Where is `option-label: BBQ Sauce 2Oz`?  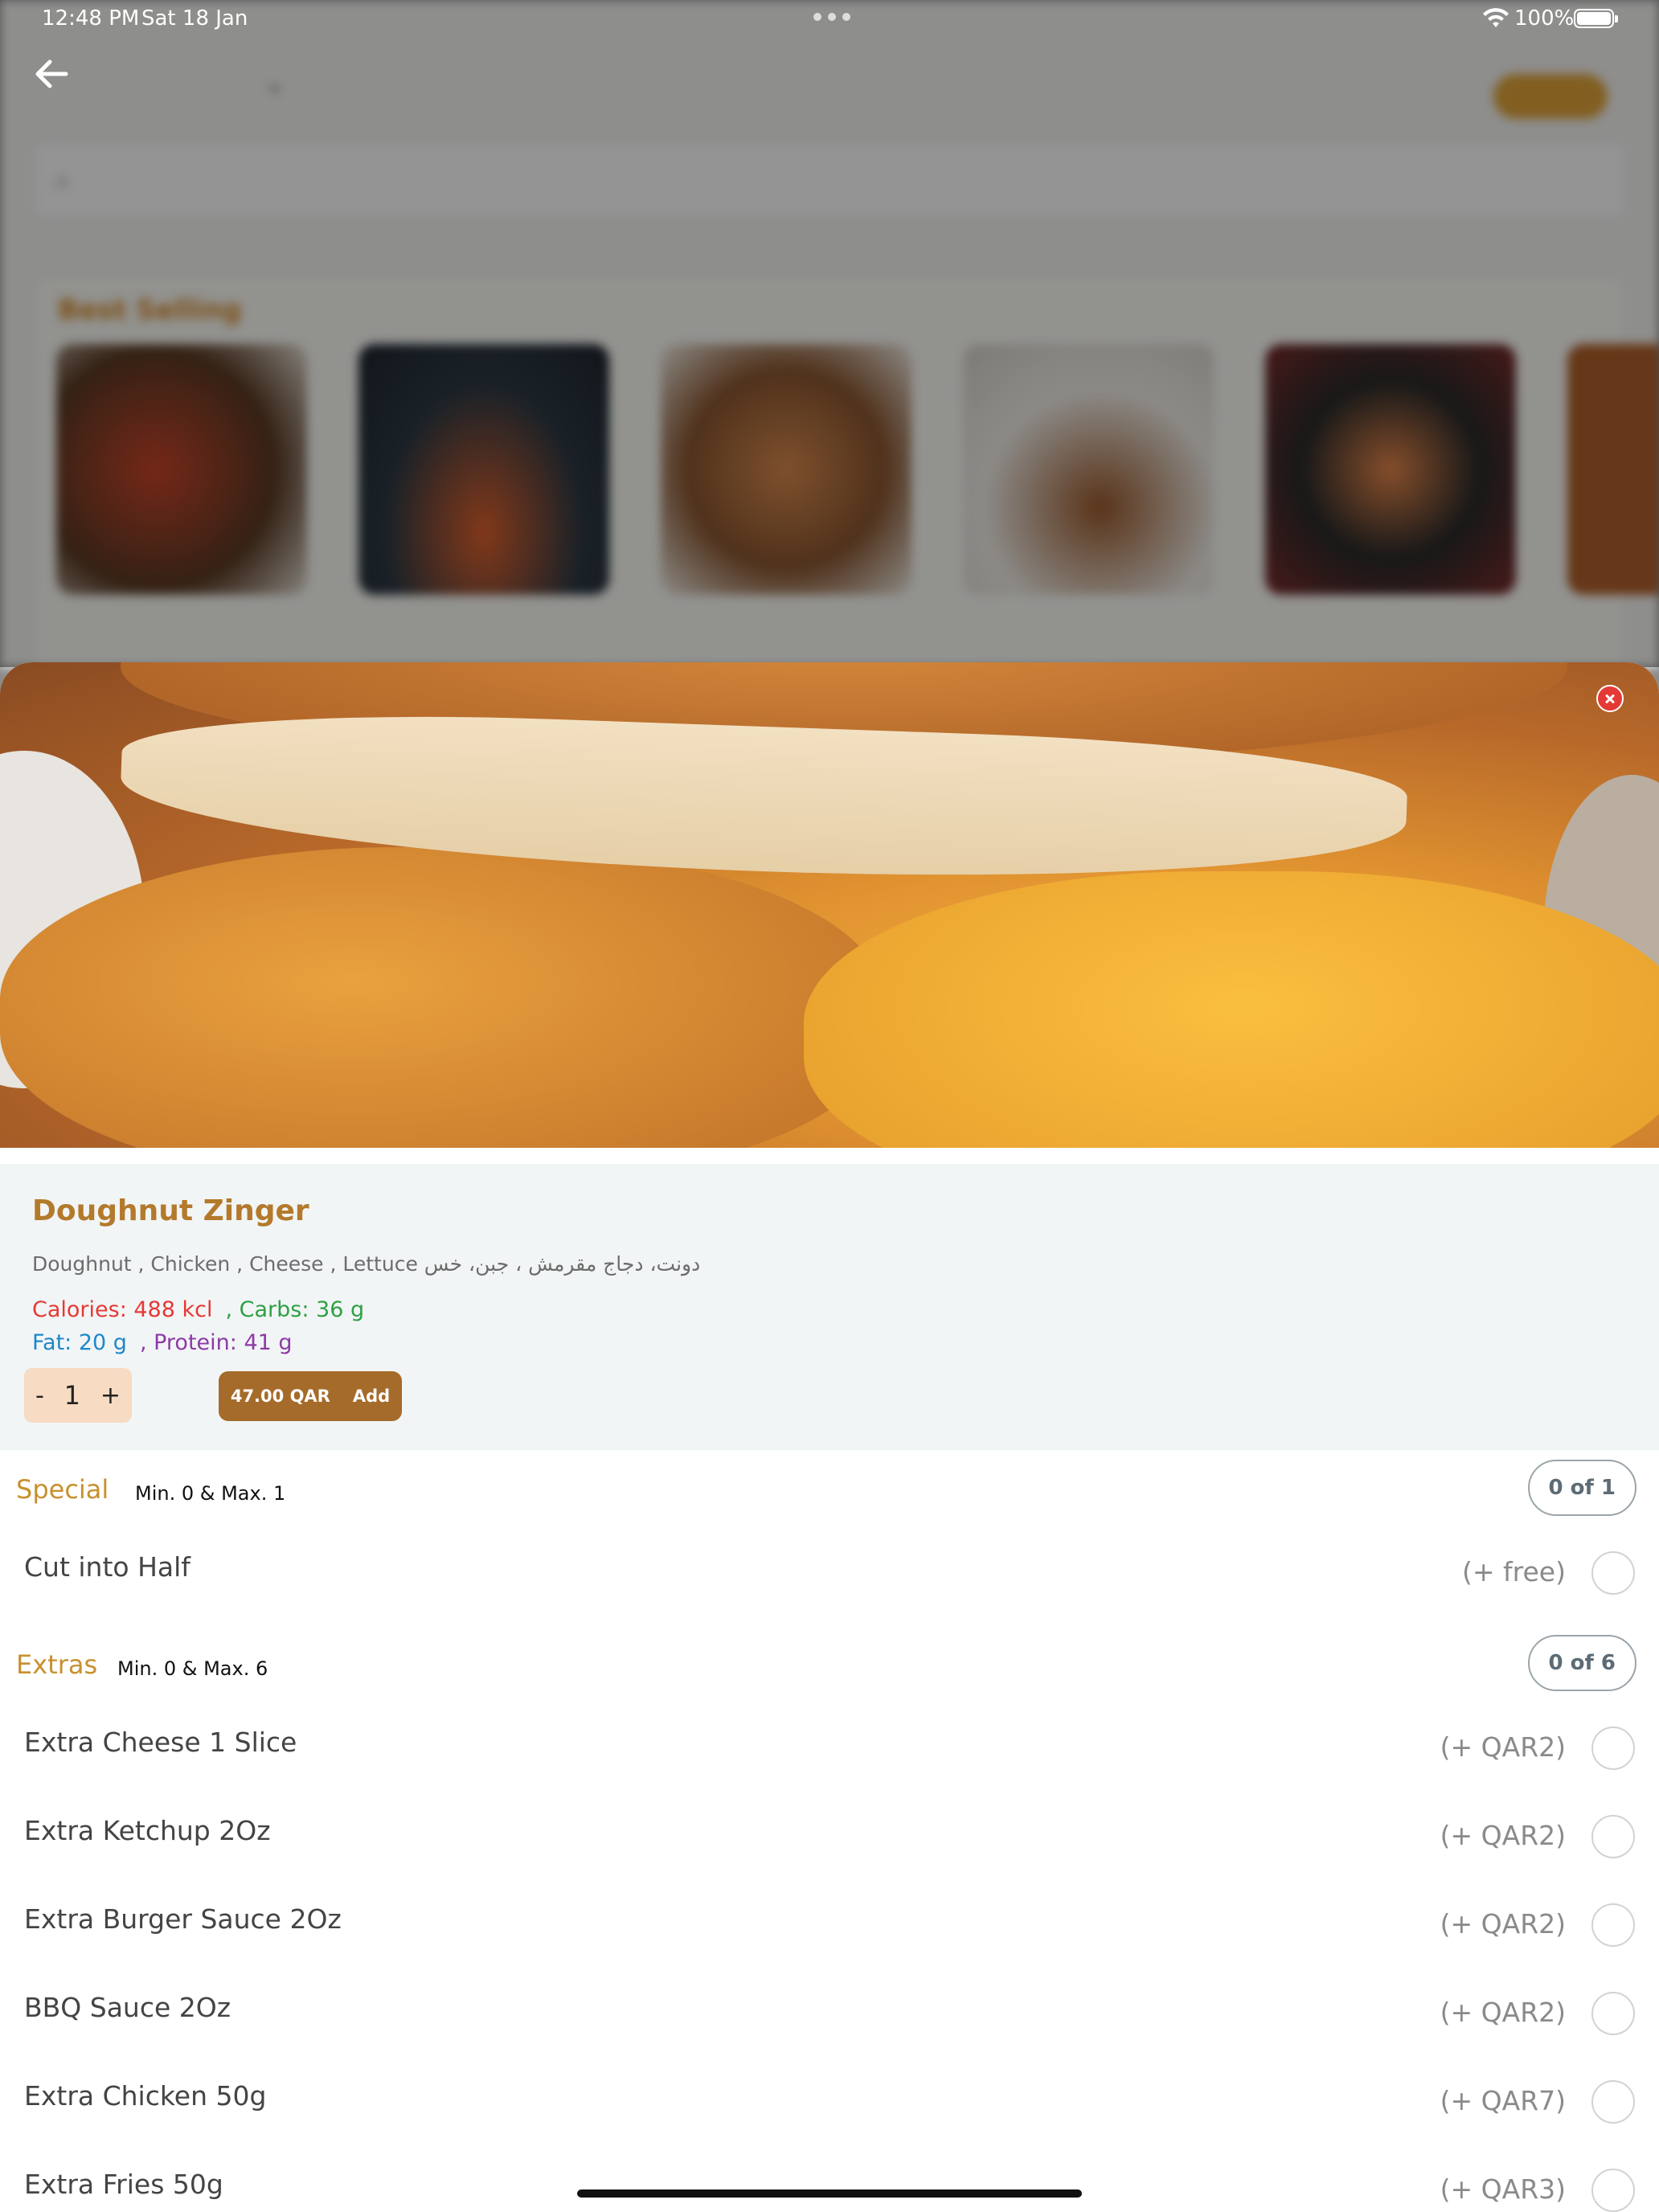
option-label: BBQ Sauce 2Oz is located at coordinates (127, 2007).